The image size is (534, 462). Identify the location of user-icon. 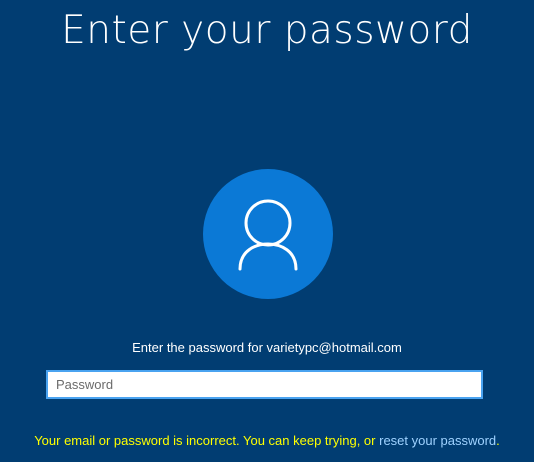
(268, 235).